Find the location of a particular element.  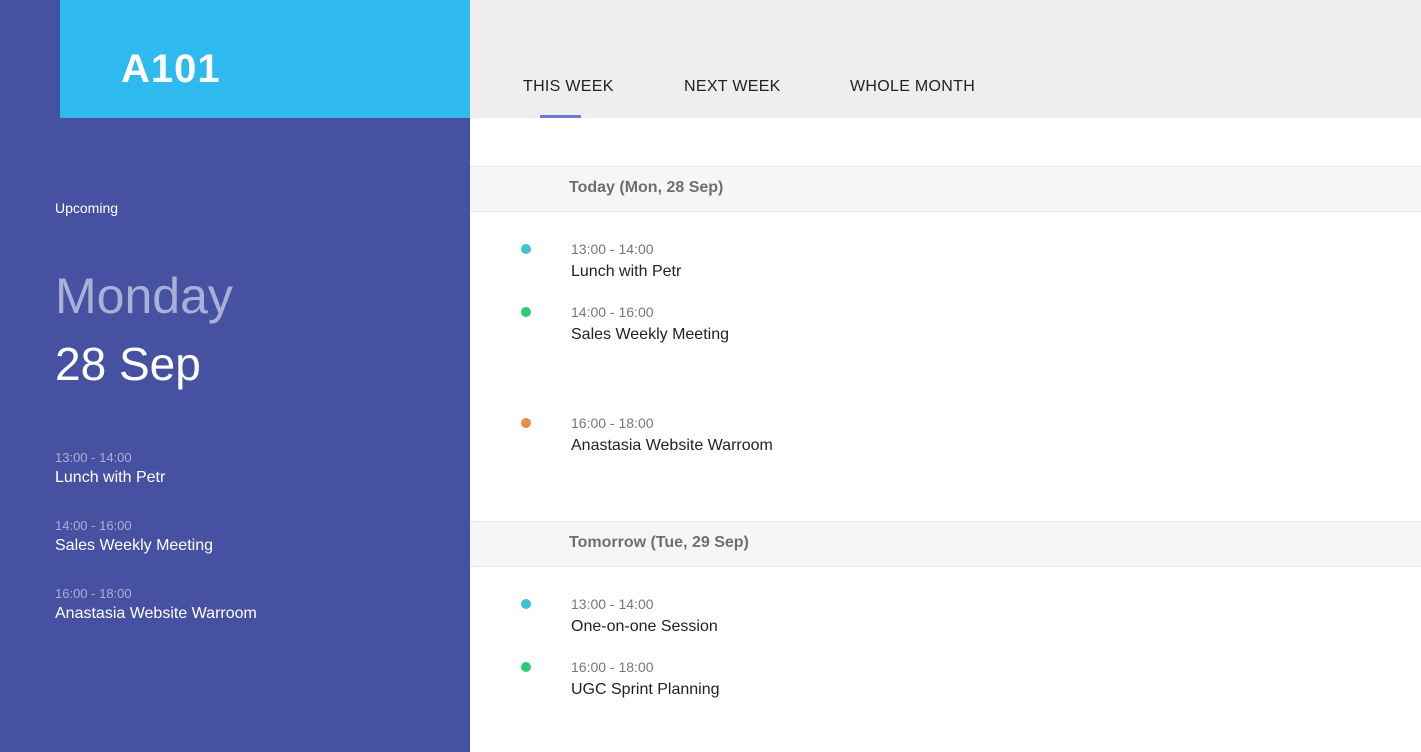

event-title: Lunch with Petr is located at coordinates (626, 271).